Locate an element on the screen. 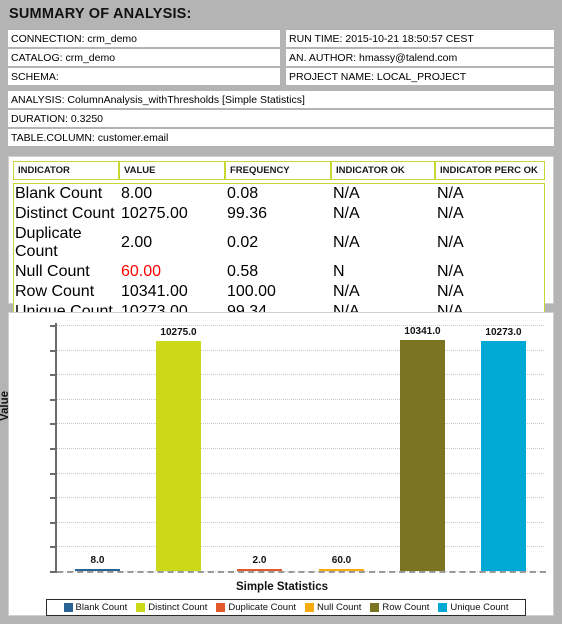 The image size is (562, 624). chart-bar-value-label: 8.0 is located at coordinates (97, 560).